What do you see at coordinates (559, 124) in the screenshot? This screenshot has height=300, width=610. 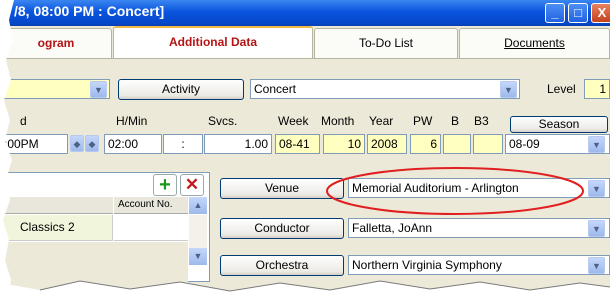 I see `season-button: Season` at bounding box center [559, 124].